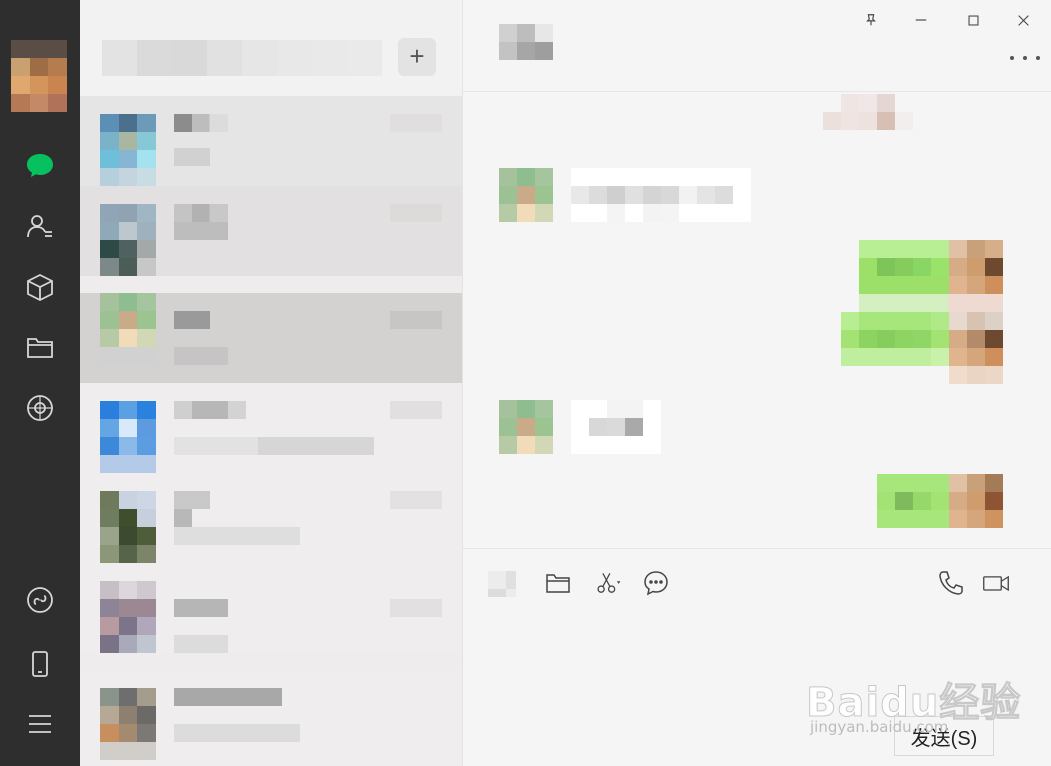 The height and width of the screenshot is (766, 1051). I want to click on nav-files, so click(40, 347).